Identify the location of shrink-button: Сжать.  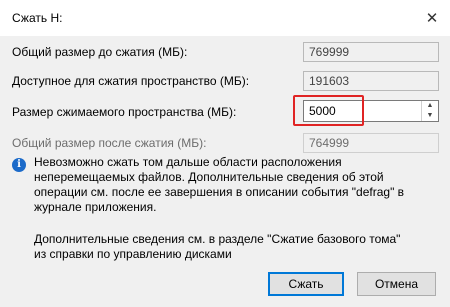
(306, 284).